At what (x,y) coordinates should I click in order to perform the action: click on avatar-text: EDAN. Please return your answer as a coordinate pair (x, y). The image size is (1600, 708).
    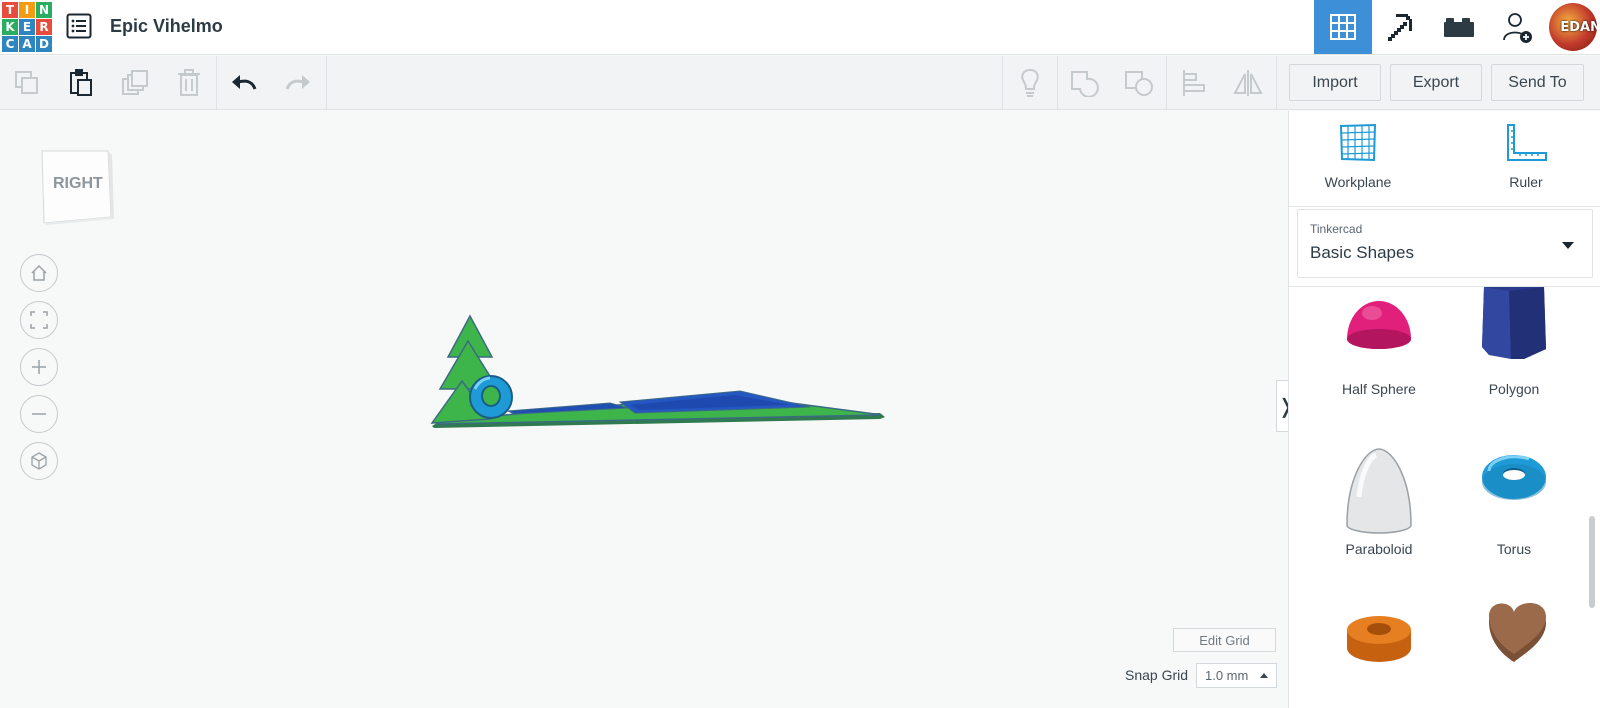
    Looking at the image, I should click on (1578, 27).